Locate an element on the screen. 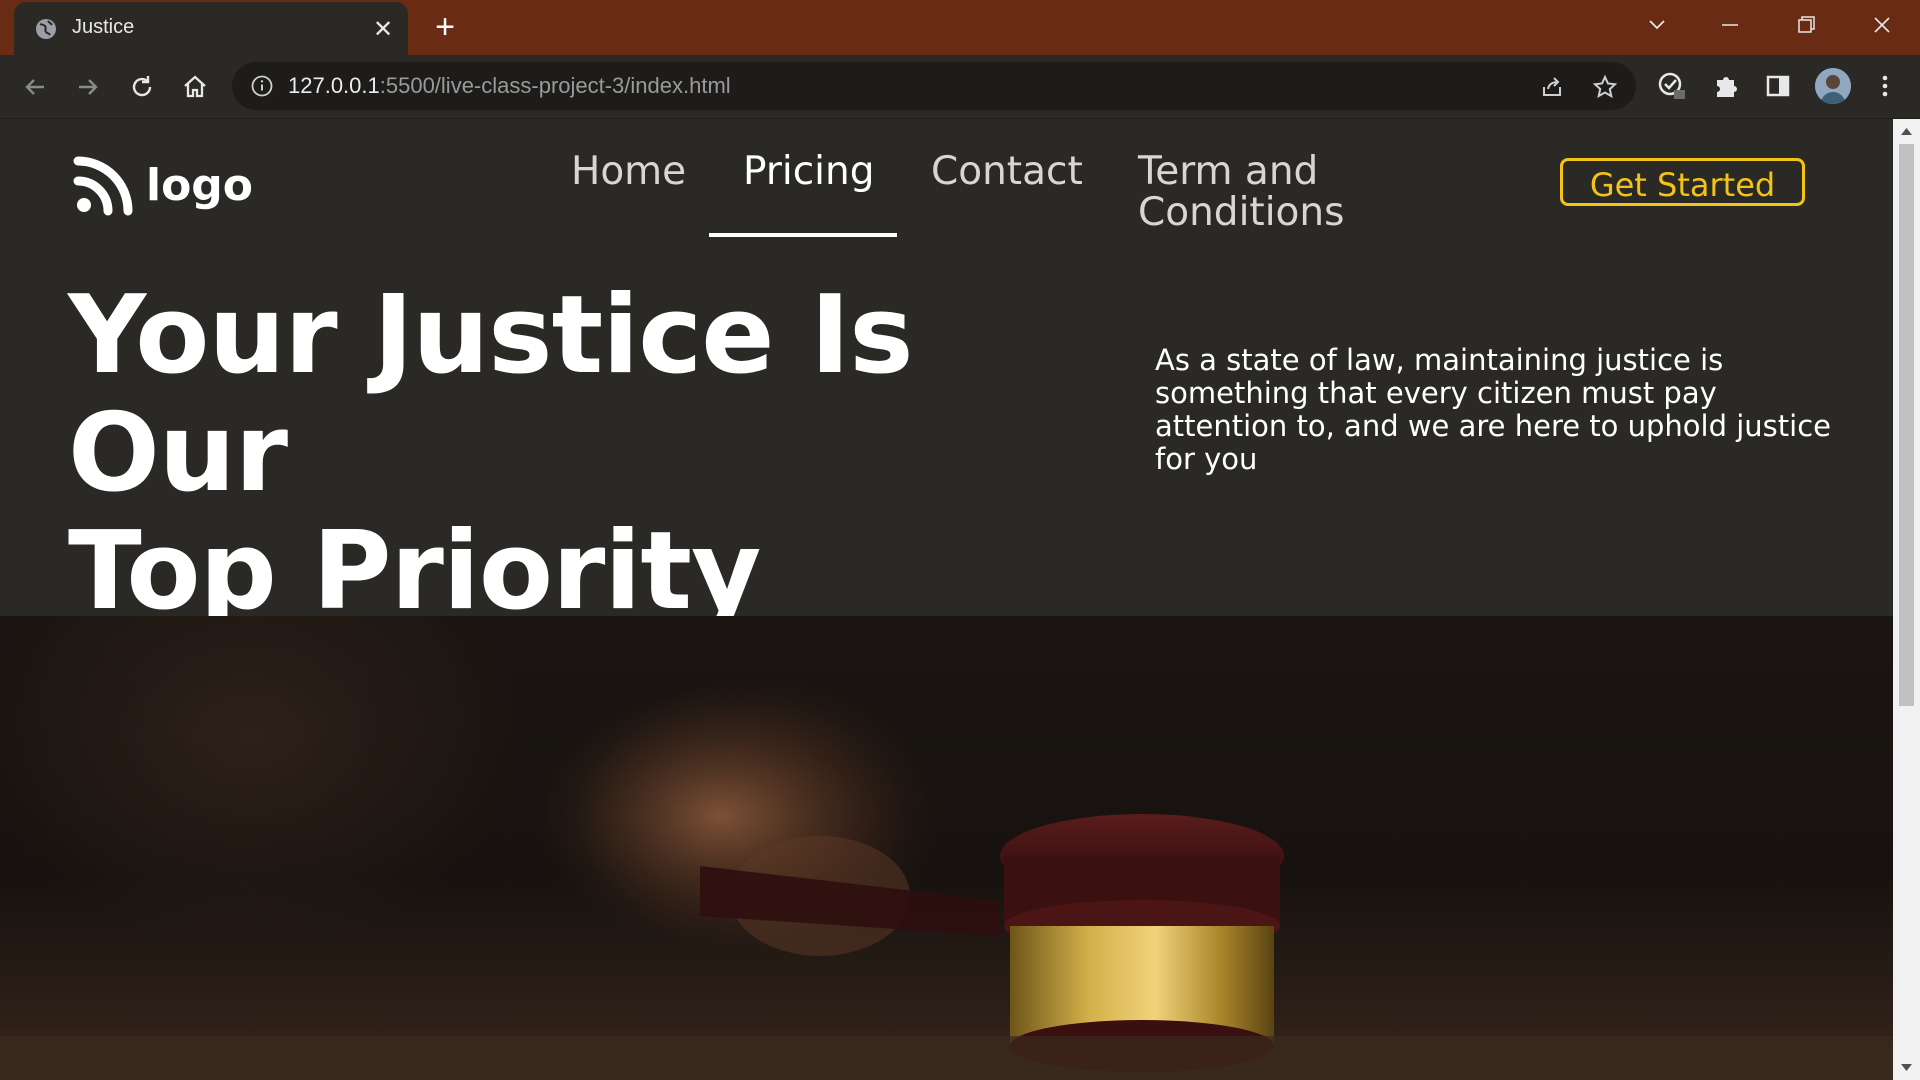  tab-search-chevron-icon is located at coordinates (1657, 25).